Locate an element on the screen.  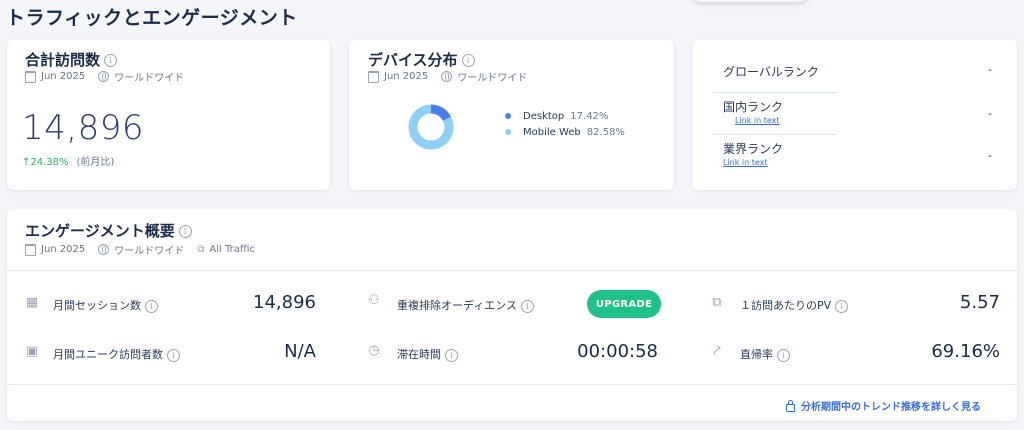
legend-desktop: Desktop 17.42% is located at coordinates (556, 116).